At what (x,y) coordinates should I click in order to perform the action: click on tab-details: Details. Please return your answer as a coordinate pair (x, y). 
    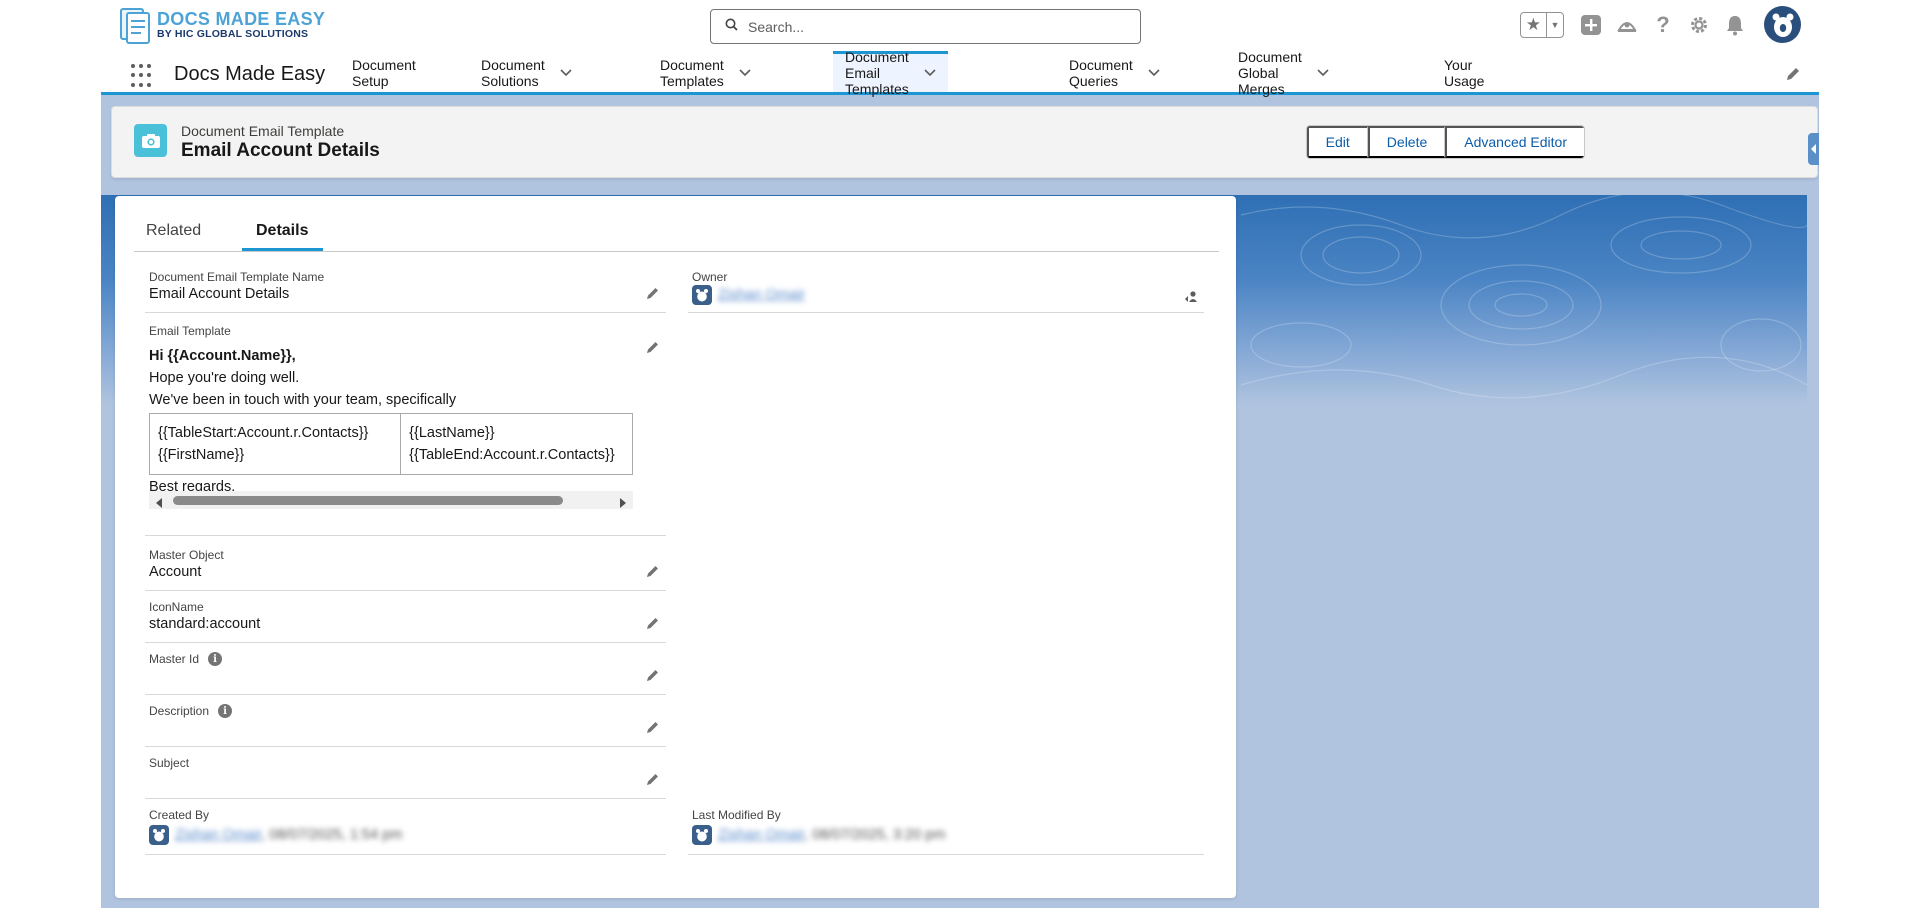
    Looking at the image, I should click on (282, 231).